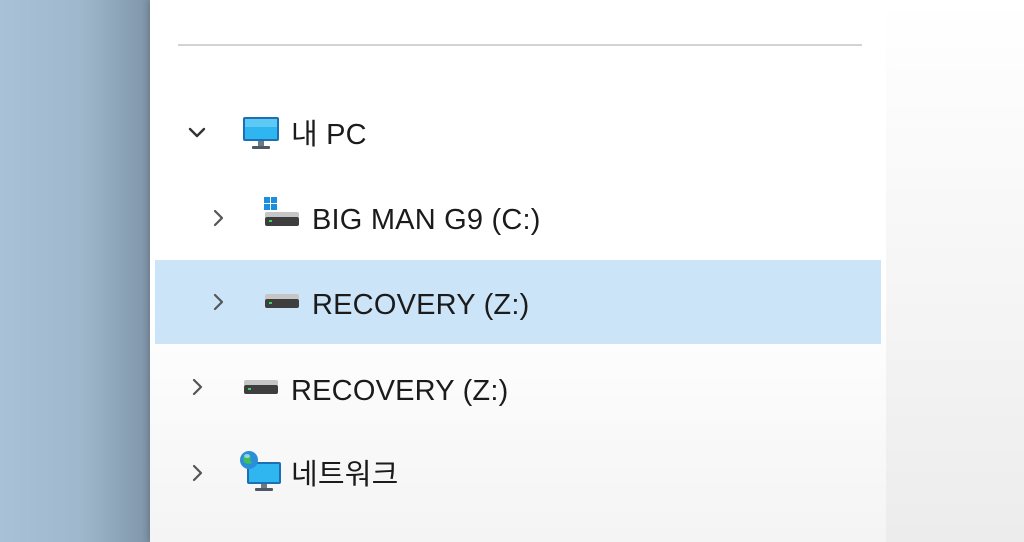  What do you see at coordinates (518, 388) in the screenshot?
I see `nav-item-recovery-z: RECOVERY (Z:)` at bounding box center [518, 388].